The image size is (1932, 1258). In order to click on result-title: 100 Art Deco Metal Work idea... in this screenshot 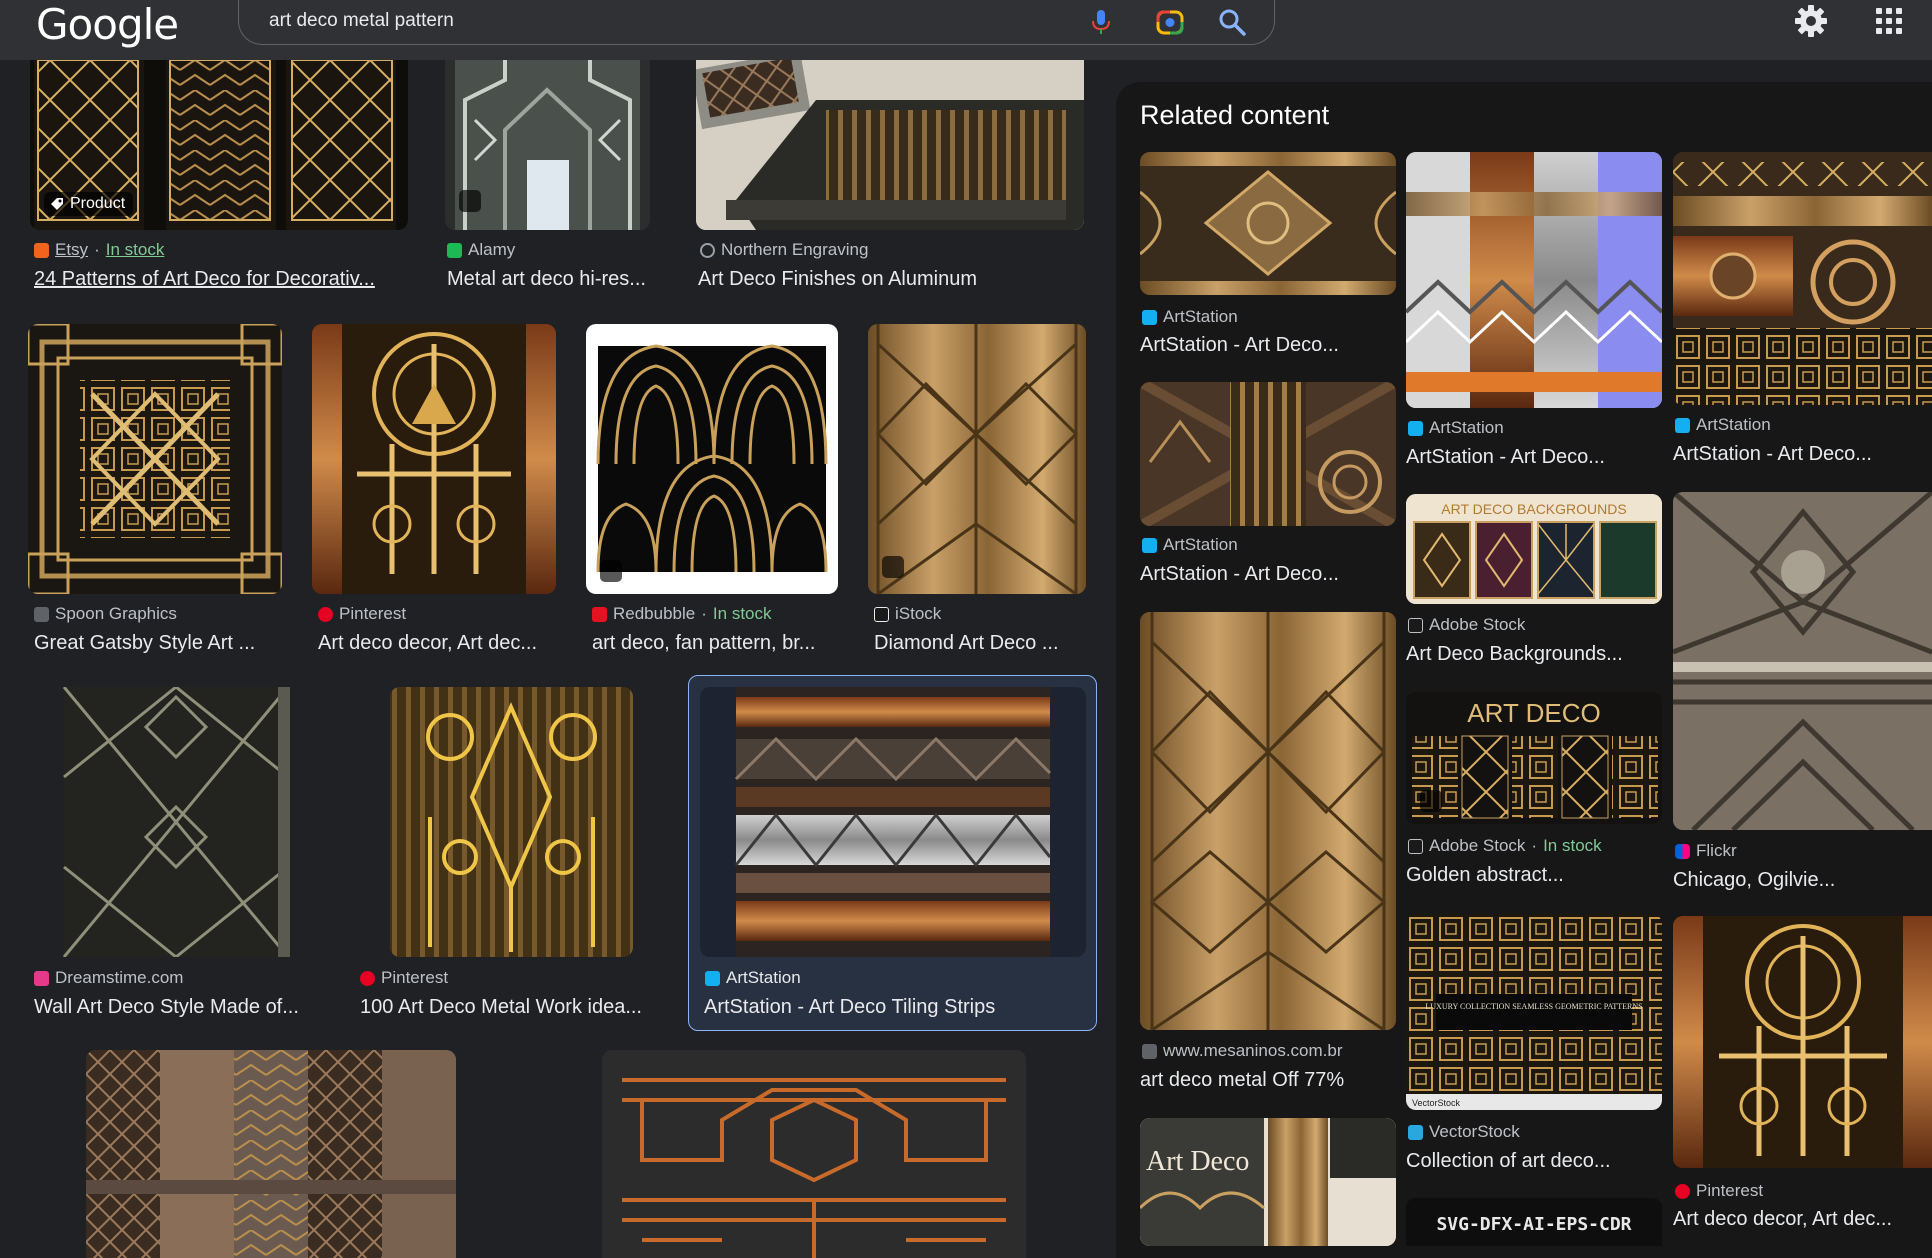, I will do `click(512, 1007)`.